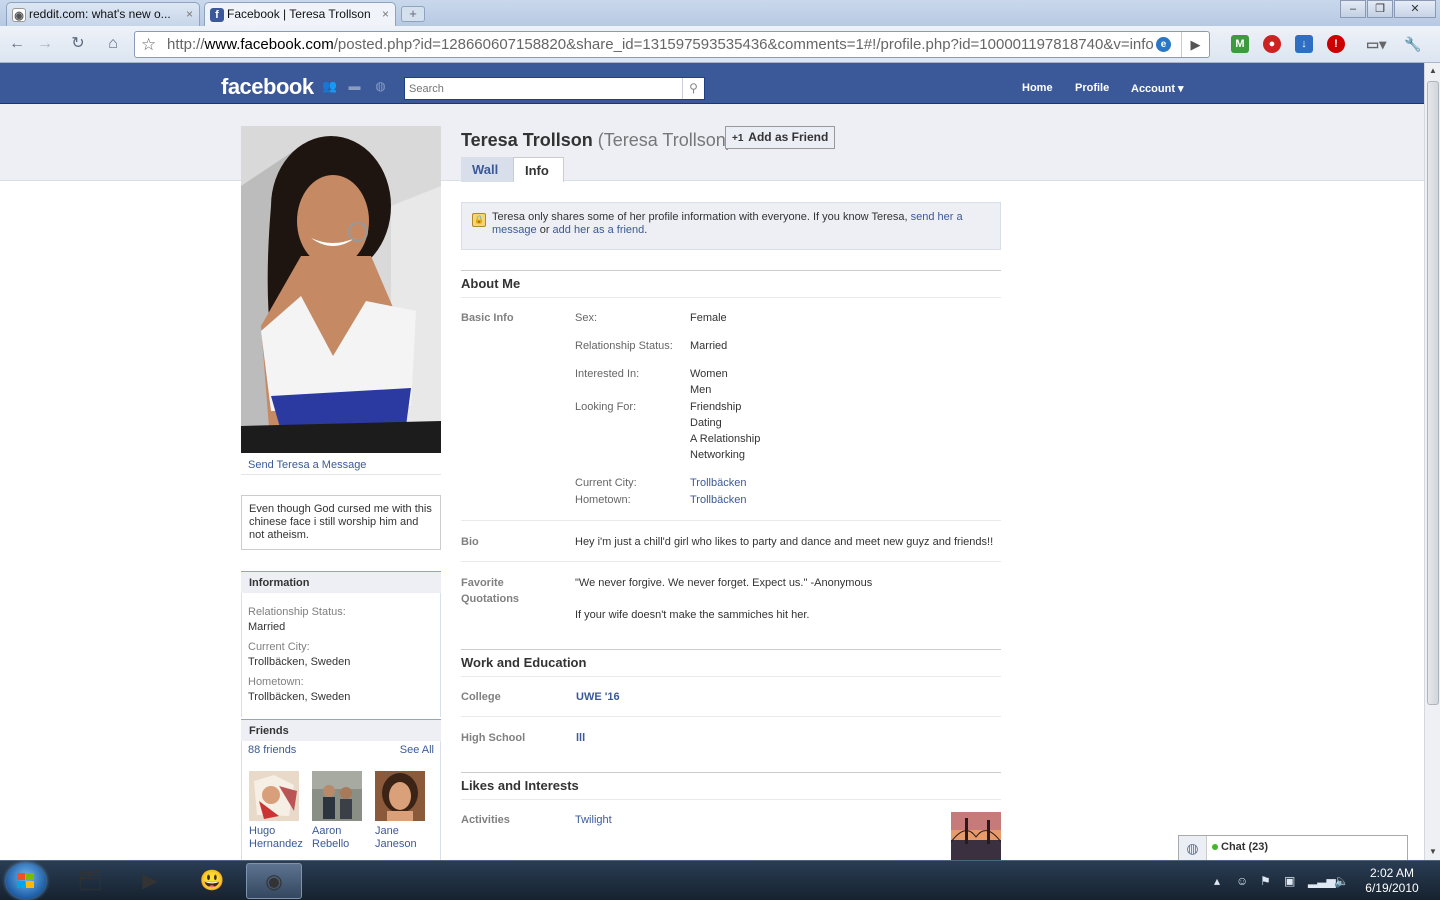  I want to click on friend-name: Aaron Rebello, so click(339, 838).